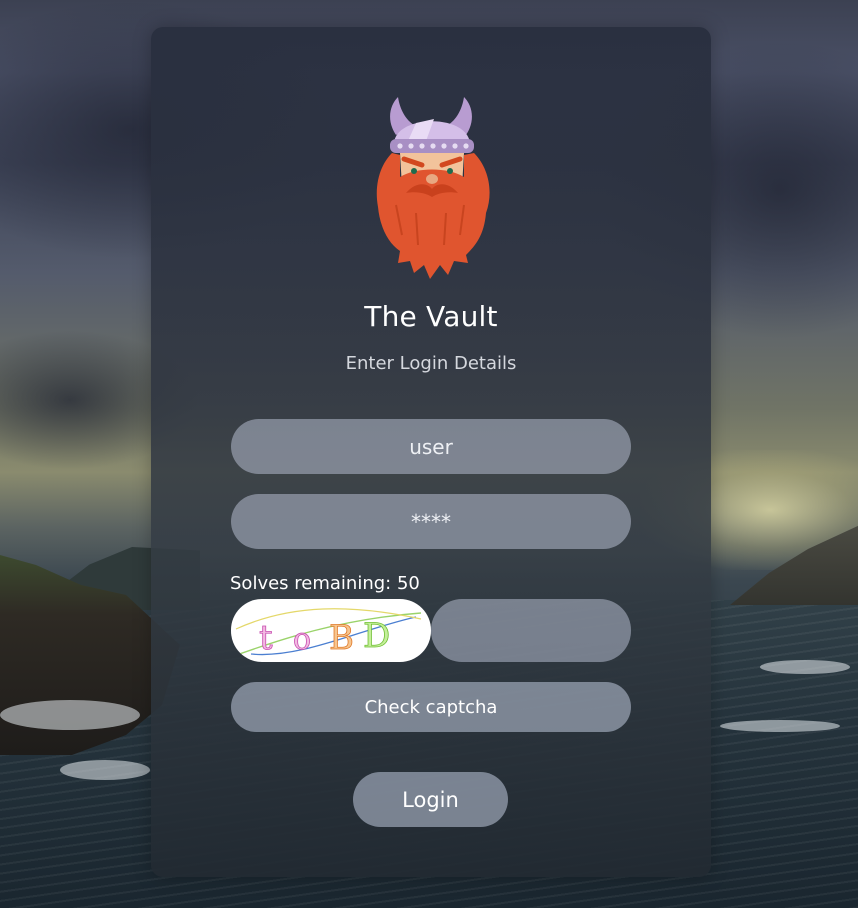 Image resolution: width=858 pixels, height=908 pixels. Describe the element at coordinates (431, 316) in the screenshot. I see `app-title: The Vault` at that location.